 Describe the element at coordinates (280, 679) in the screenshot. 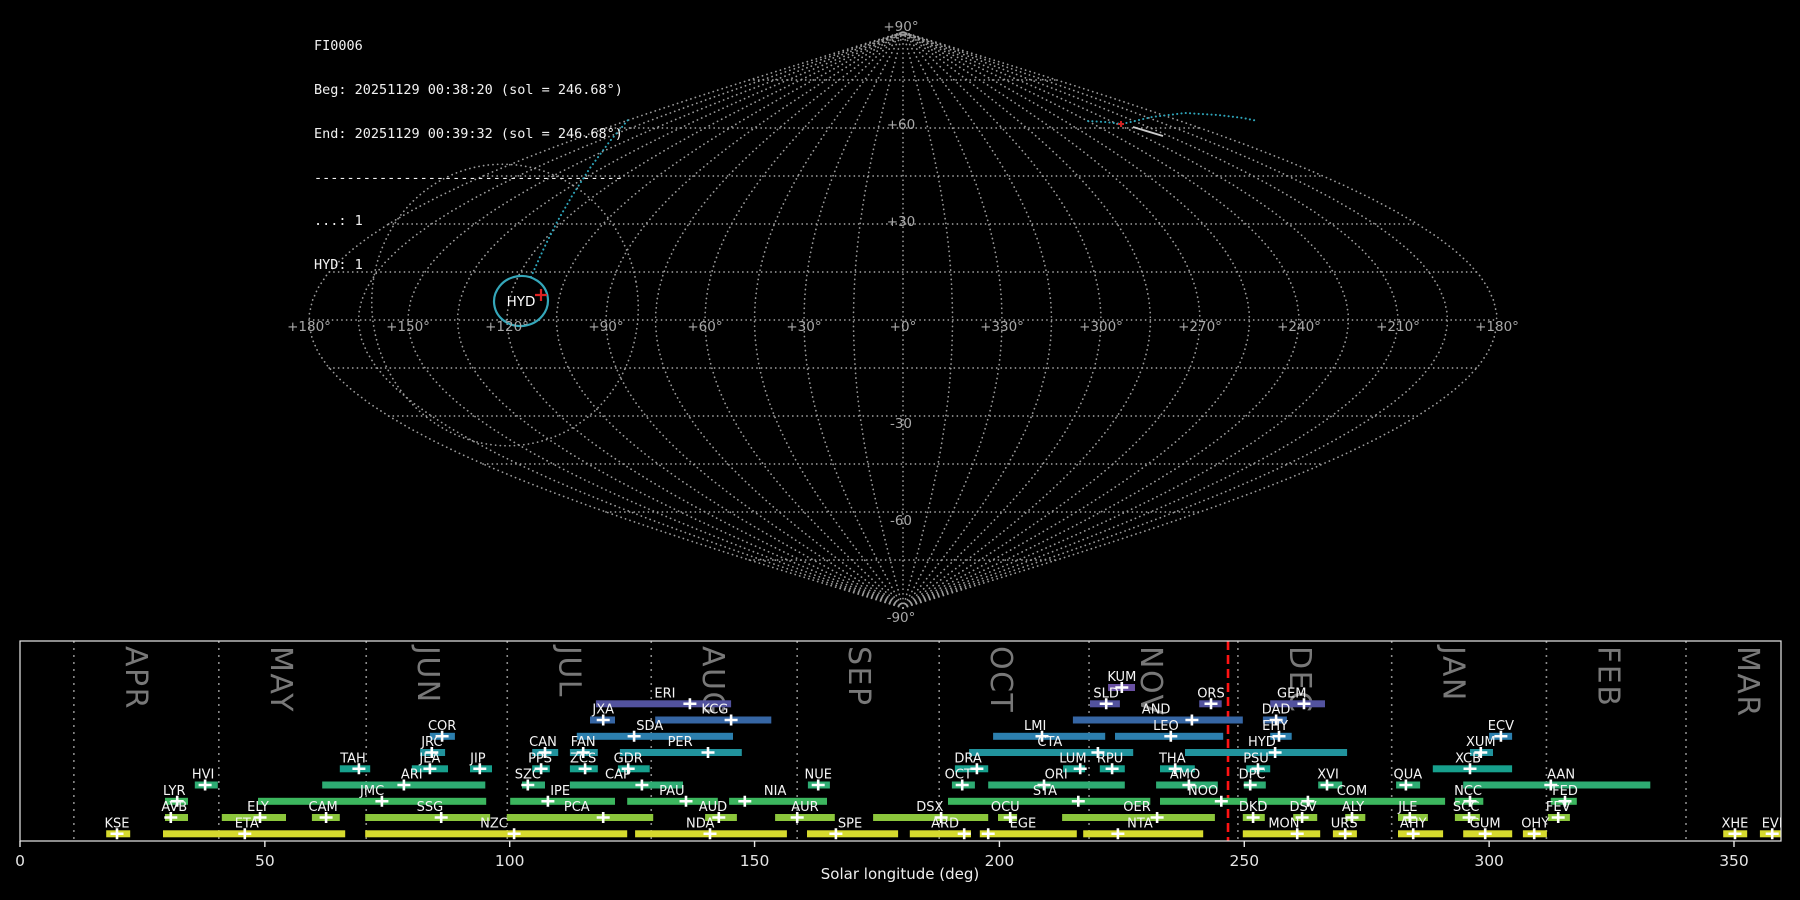

I see `month-label: MAY` at that location.